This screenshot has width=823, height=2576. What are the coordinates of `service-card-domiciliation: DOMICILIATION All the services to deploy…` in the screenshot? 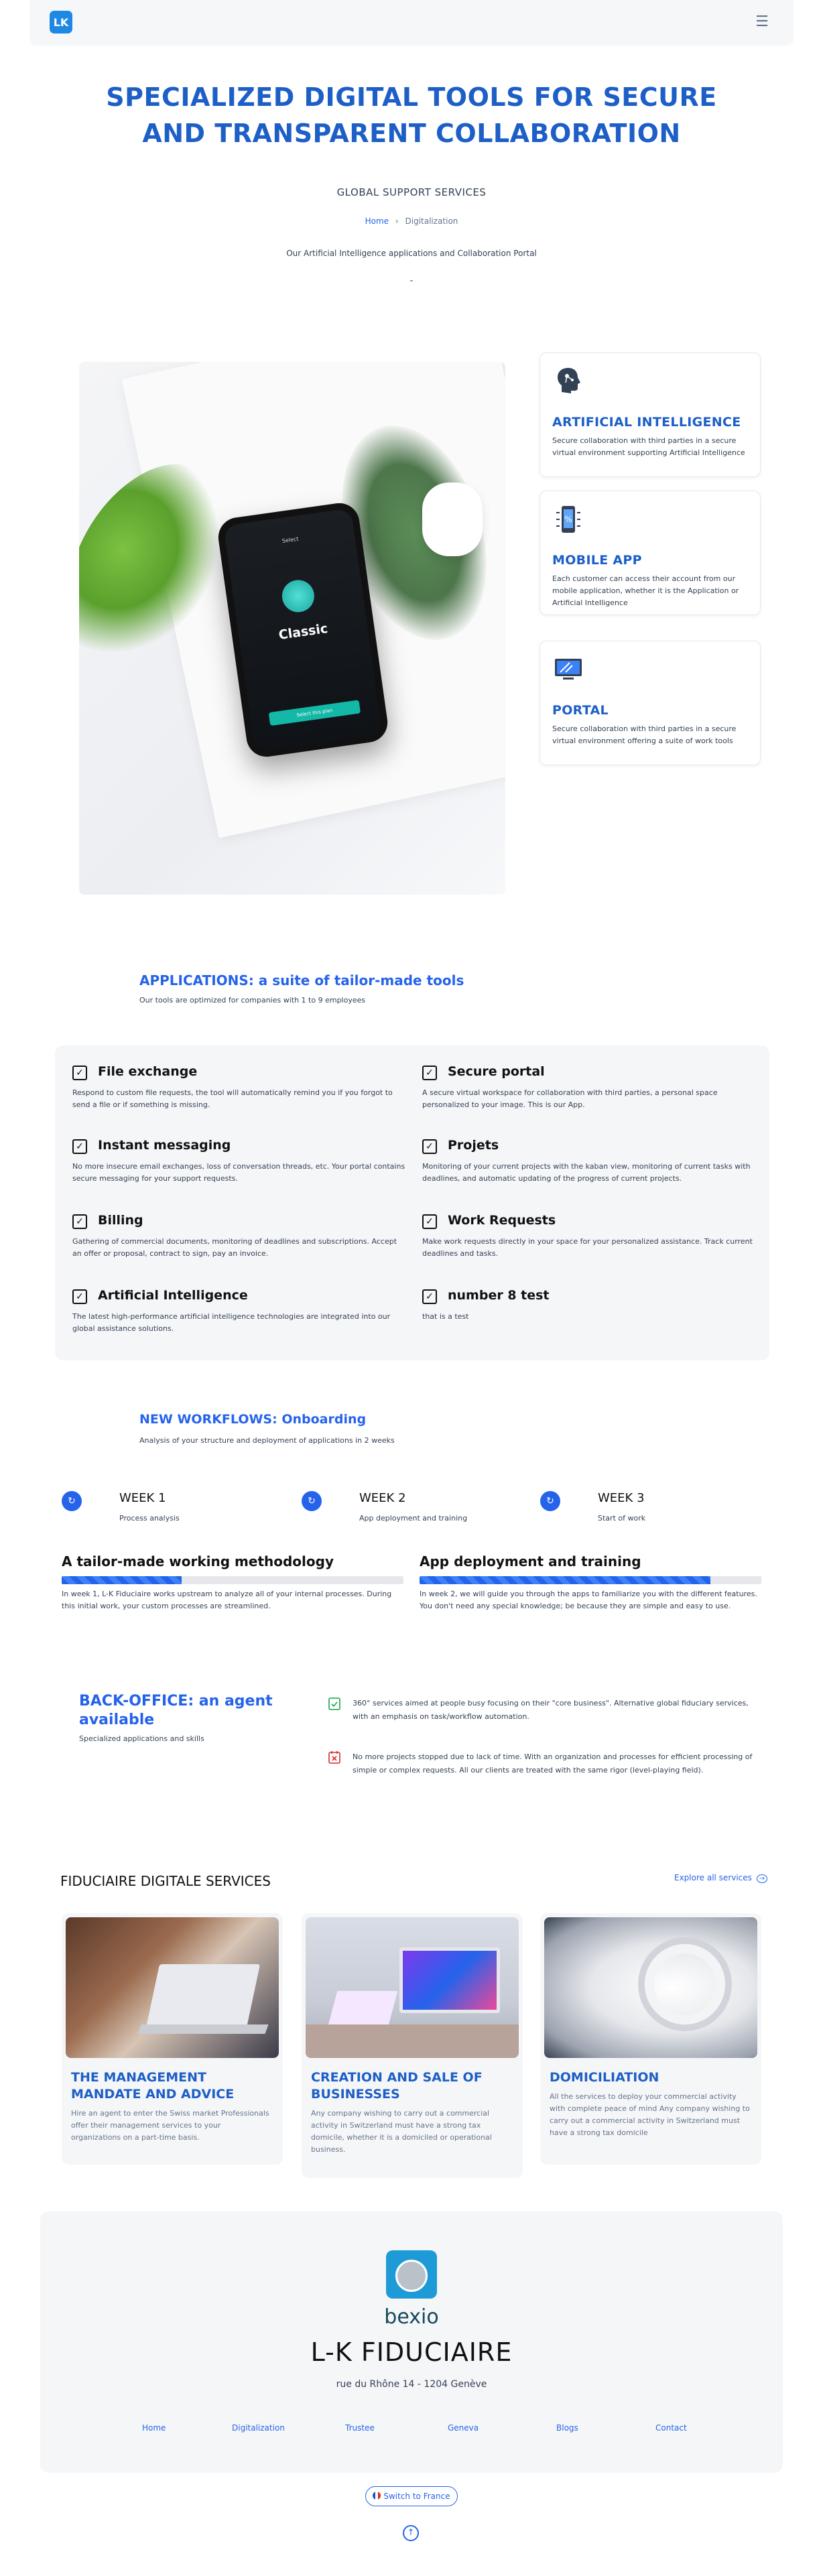 It's located at (650, 2039).